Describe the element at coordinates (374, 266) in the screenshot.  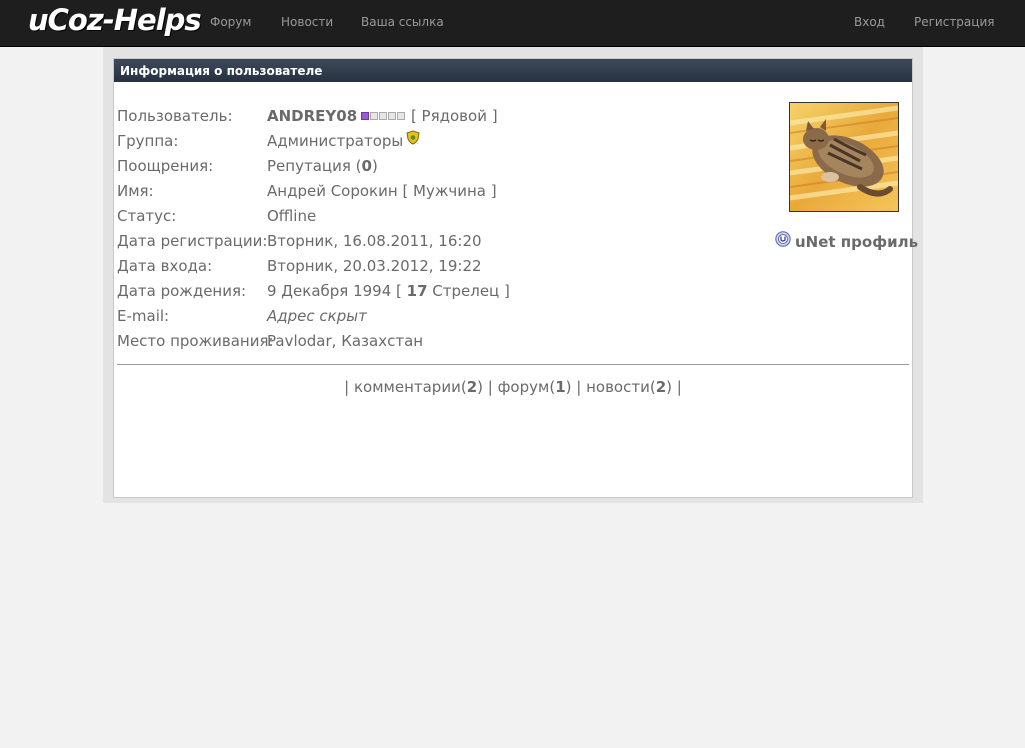
I see `value-login-date: Вторник, 20.03.2012, 19:22` at that location.